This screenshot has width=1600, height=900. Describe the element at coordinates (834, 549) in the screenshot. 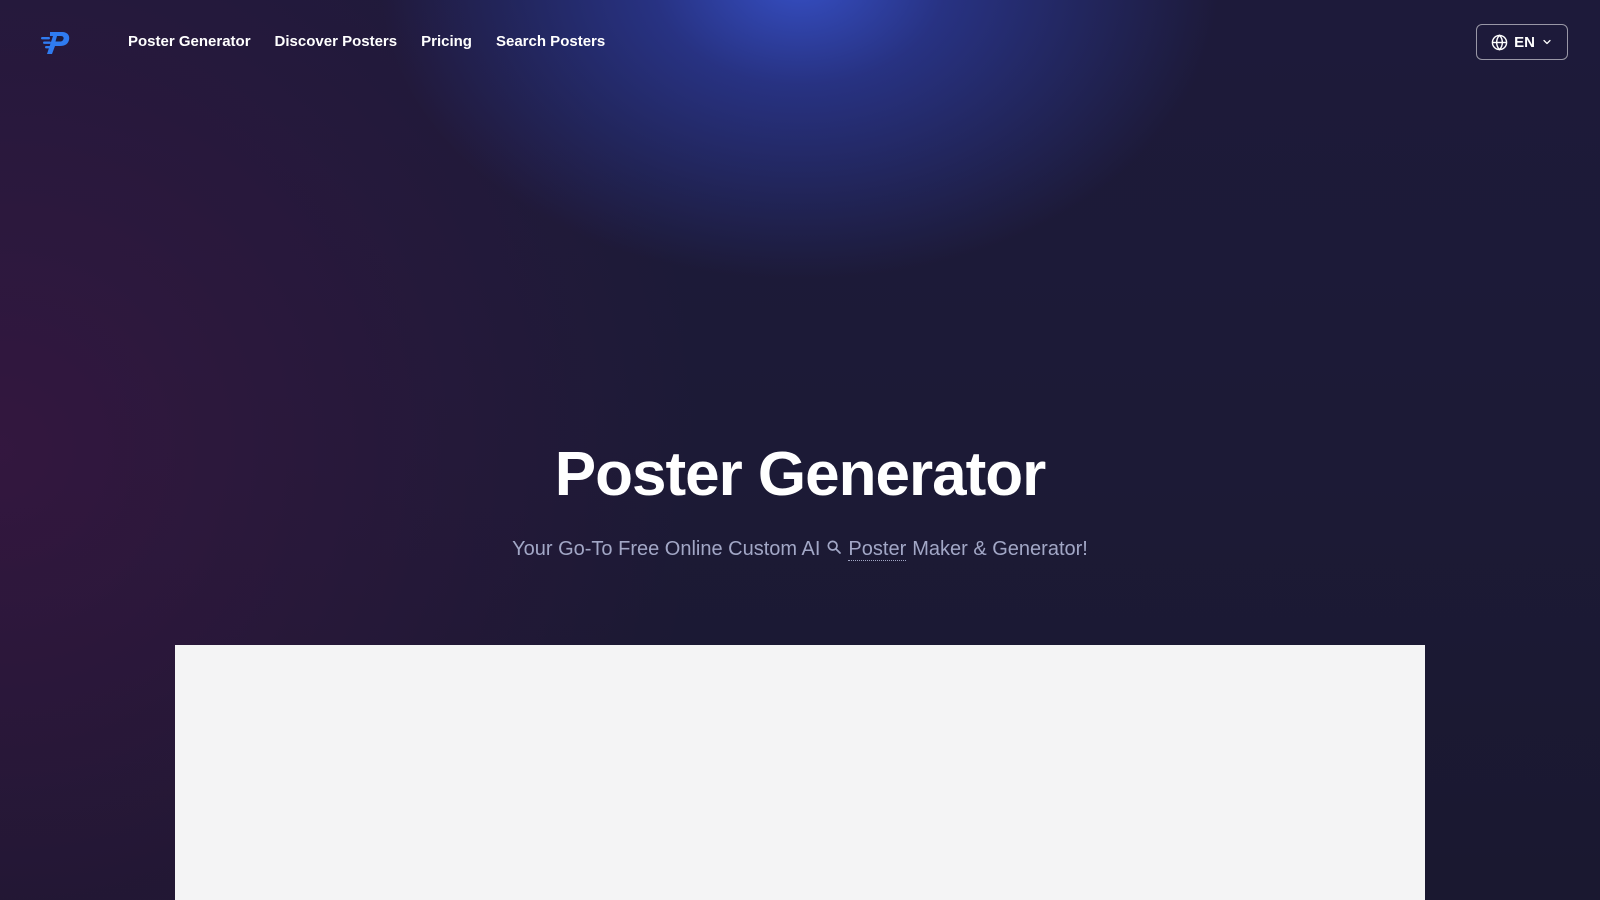

I see `search-icon` at that location.